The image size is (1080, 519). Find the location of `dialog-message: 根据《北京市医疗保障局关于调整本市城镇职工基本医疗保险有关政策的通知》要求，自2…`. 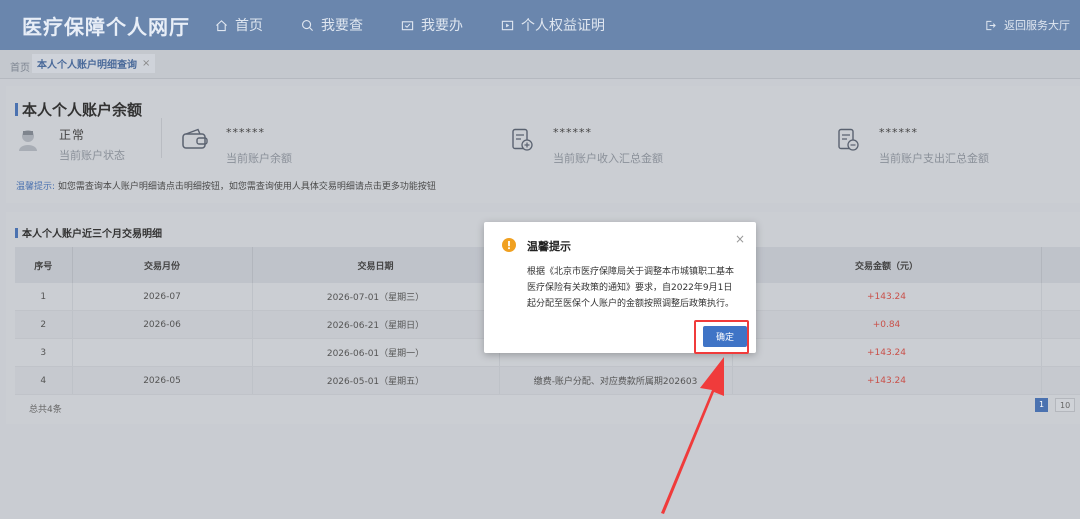

dialog-message: 根据《北京市医疗保障局关于调整本市城镇职工基本医疗保险有关政策的通知》要求，自2… is located at coordinates (631, 288).